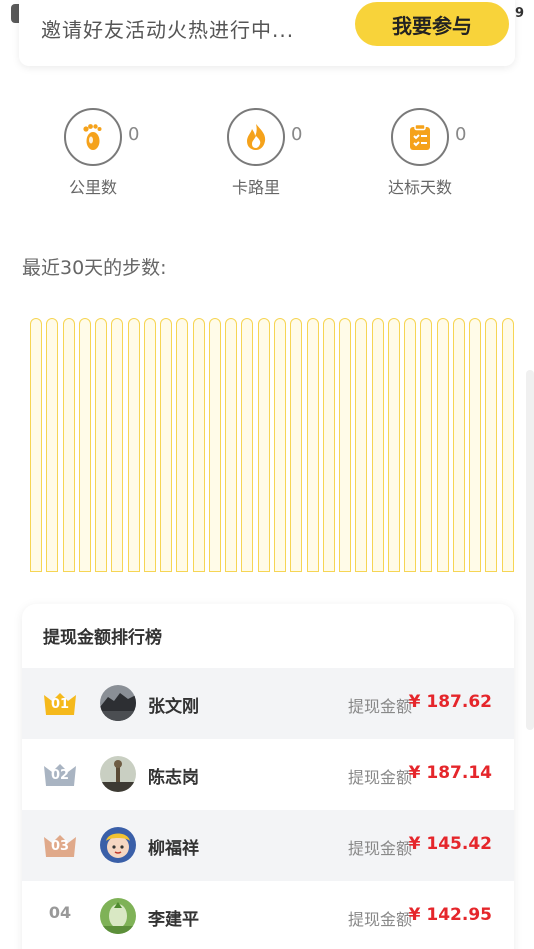  I want to click on ranking-title: 提现金额排行榜, so click(102, 638).